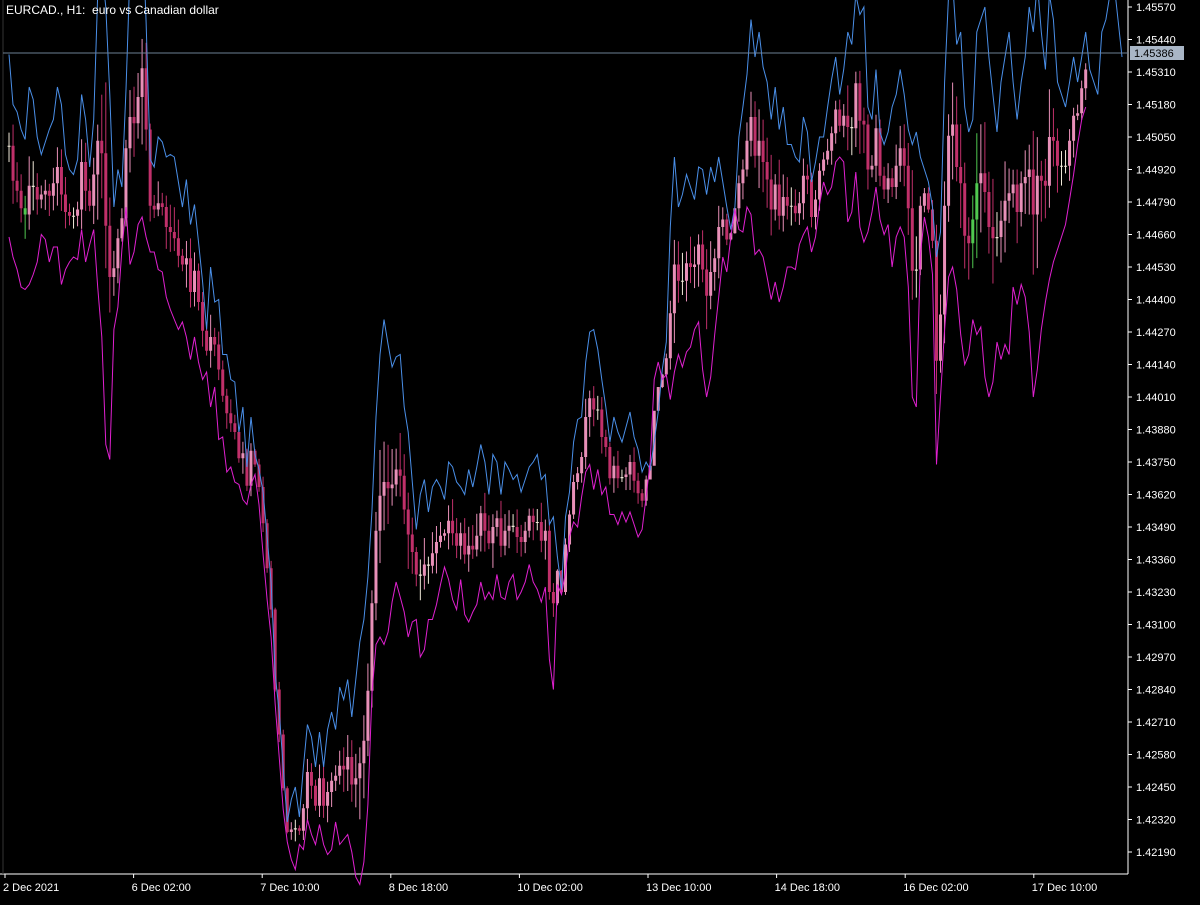  I want to click on time-tick-label: 13 Dec 10:00, so click(678, 888).